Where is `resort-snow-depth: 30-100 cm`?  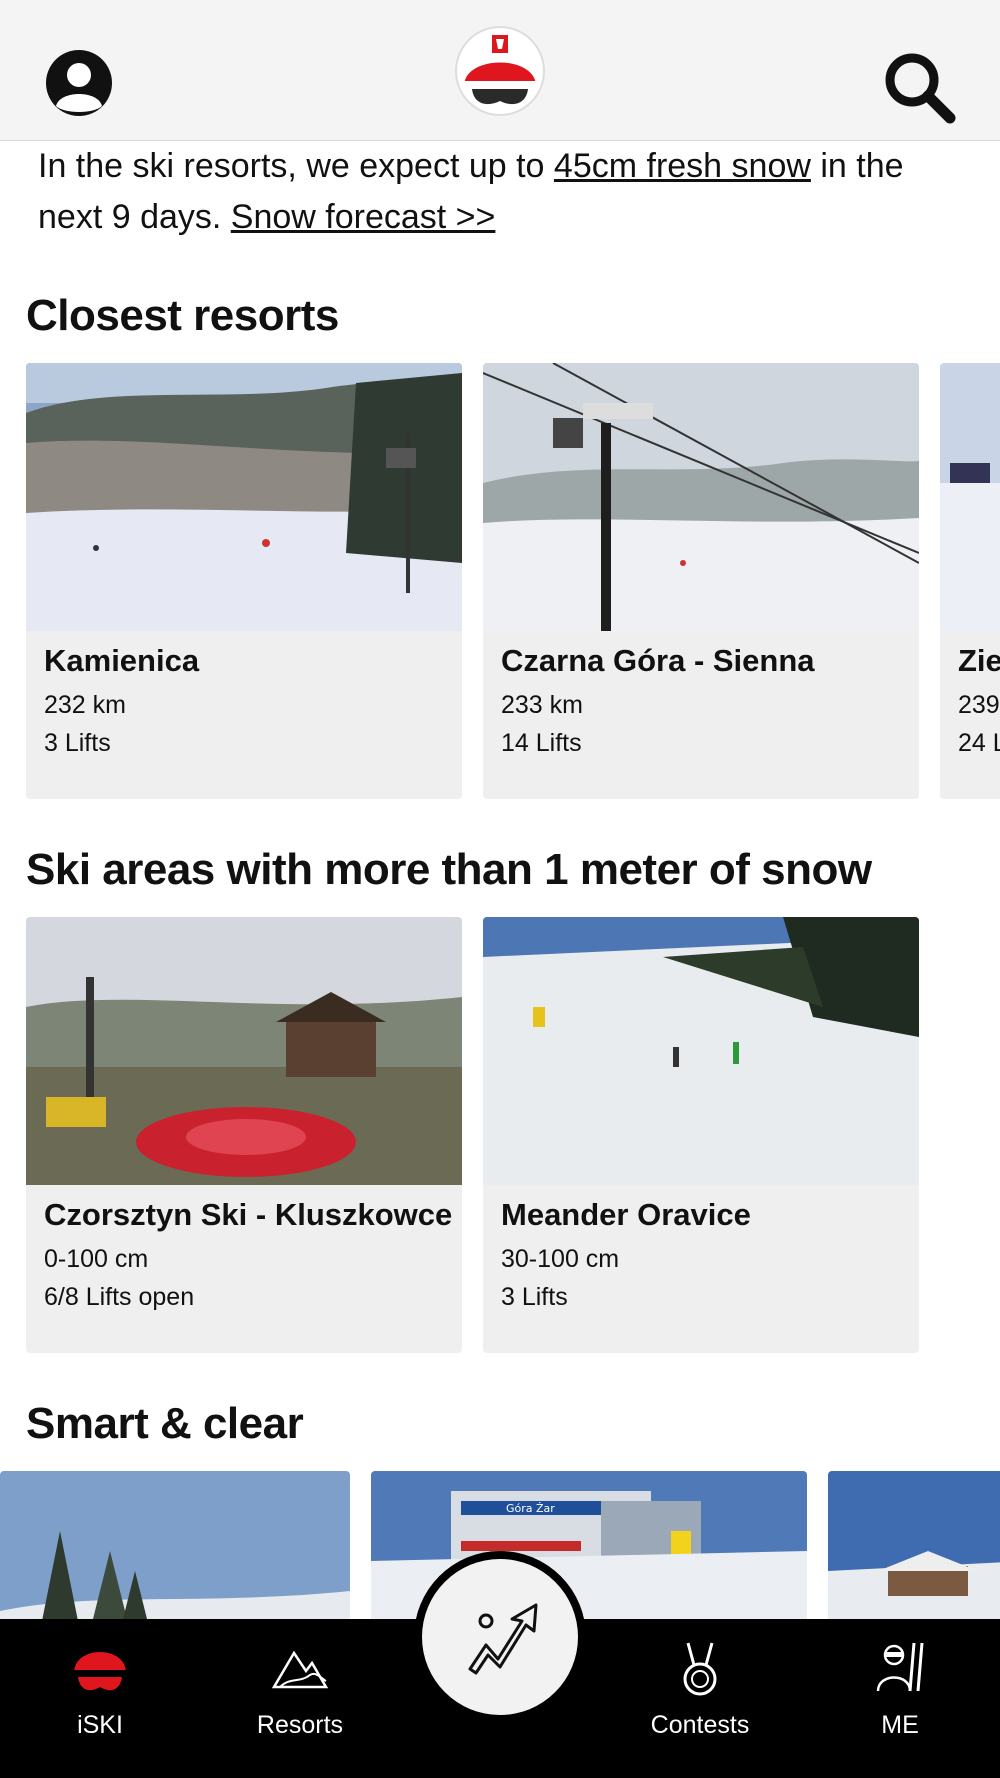
resort-snow-depth: 30-100 cm is located at coordinates (560, 1259).